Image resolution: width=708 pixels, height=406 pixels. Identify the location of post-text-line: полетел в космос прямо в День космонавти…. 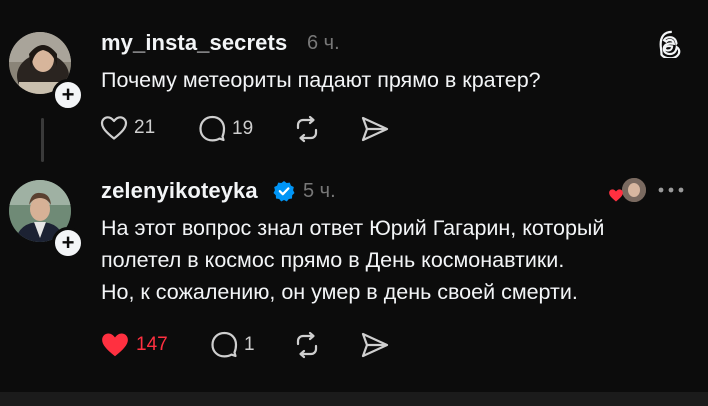
(333, 260).